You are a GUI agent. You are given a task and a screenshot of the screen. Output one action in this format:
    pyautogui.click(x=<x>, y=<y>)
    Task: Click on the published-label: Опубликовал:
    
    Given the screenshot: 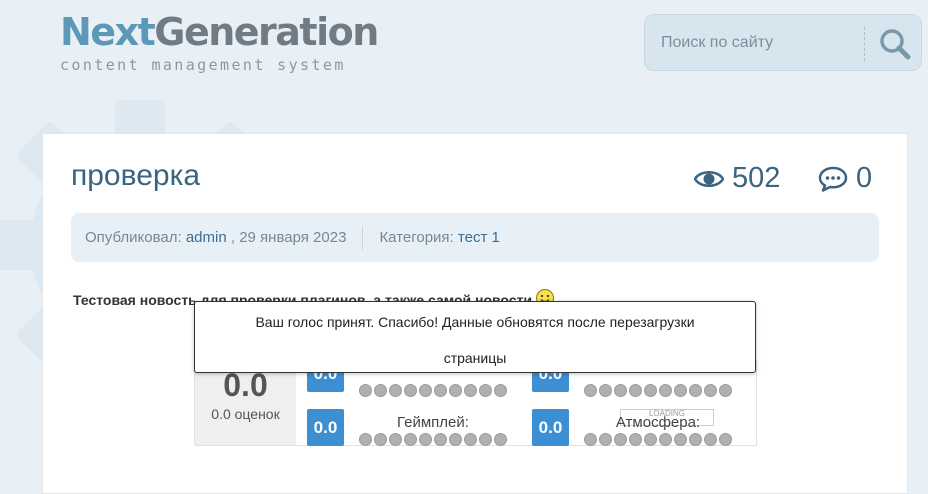 What is the action you would take?
    pyautogui.click(x=133, y=237)
    